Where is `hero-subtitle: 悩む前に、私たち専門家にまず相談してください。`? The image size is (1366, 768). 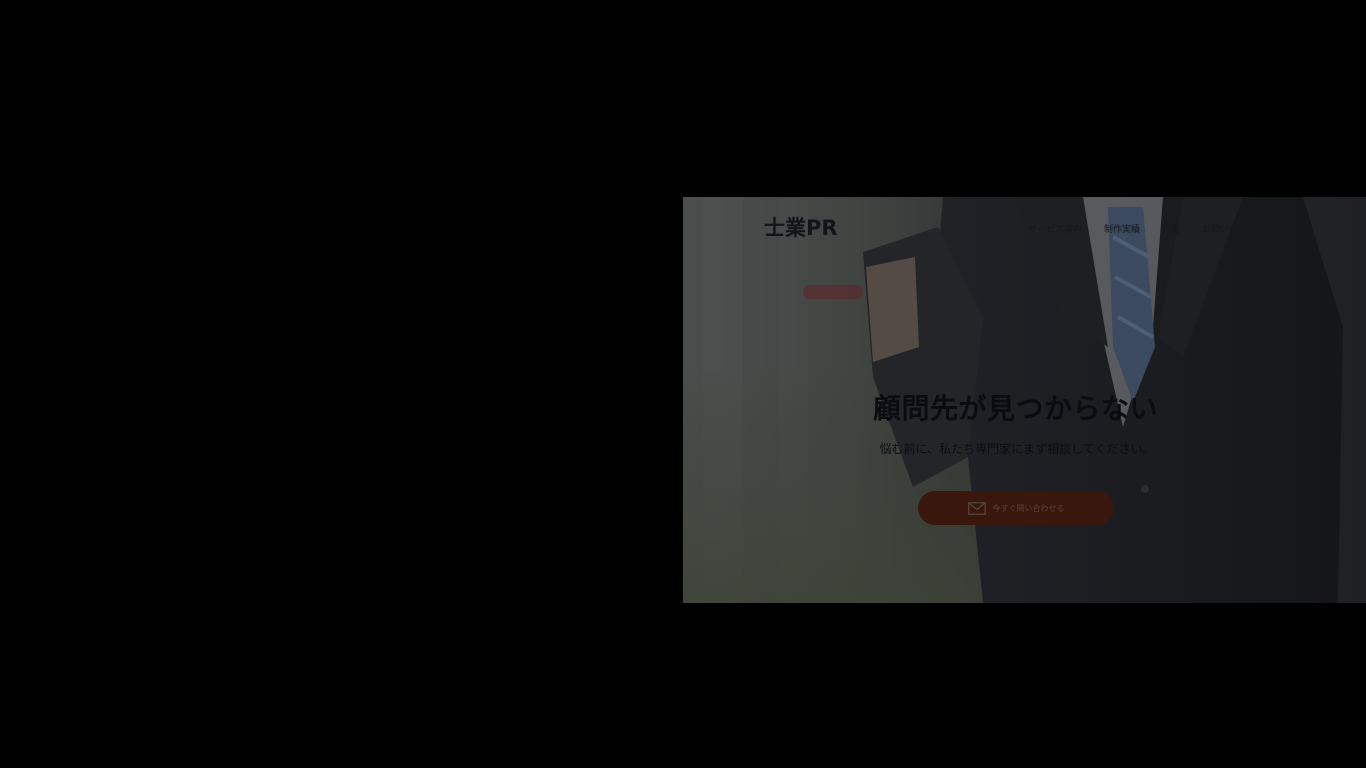
hero-subtitle: 悩む前に、私たち専門家にまず相談してください。 is located at coordinates (1017, 449).